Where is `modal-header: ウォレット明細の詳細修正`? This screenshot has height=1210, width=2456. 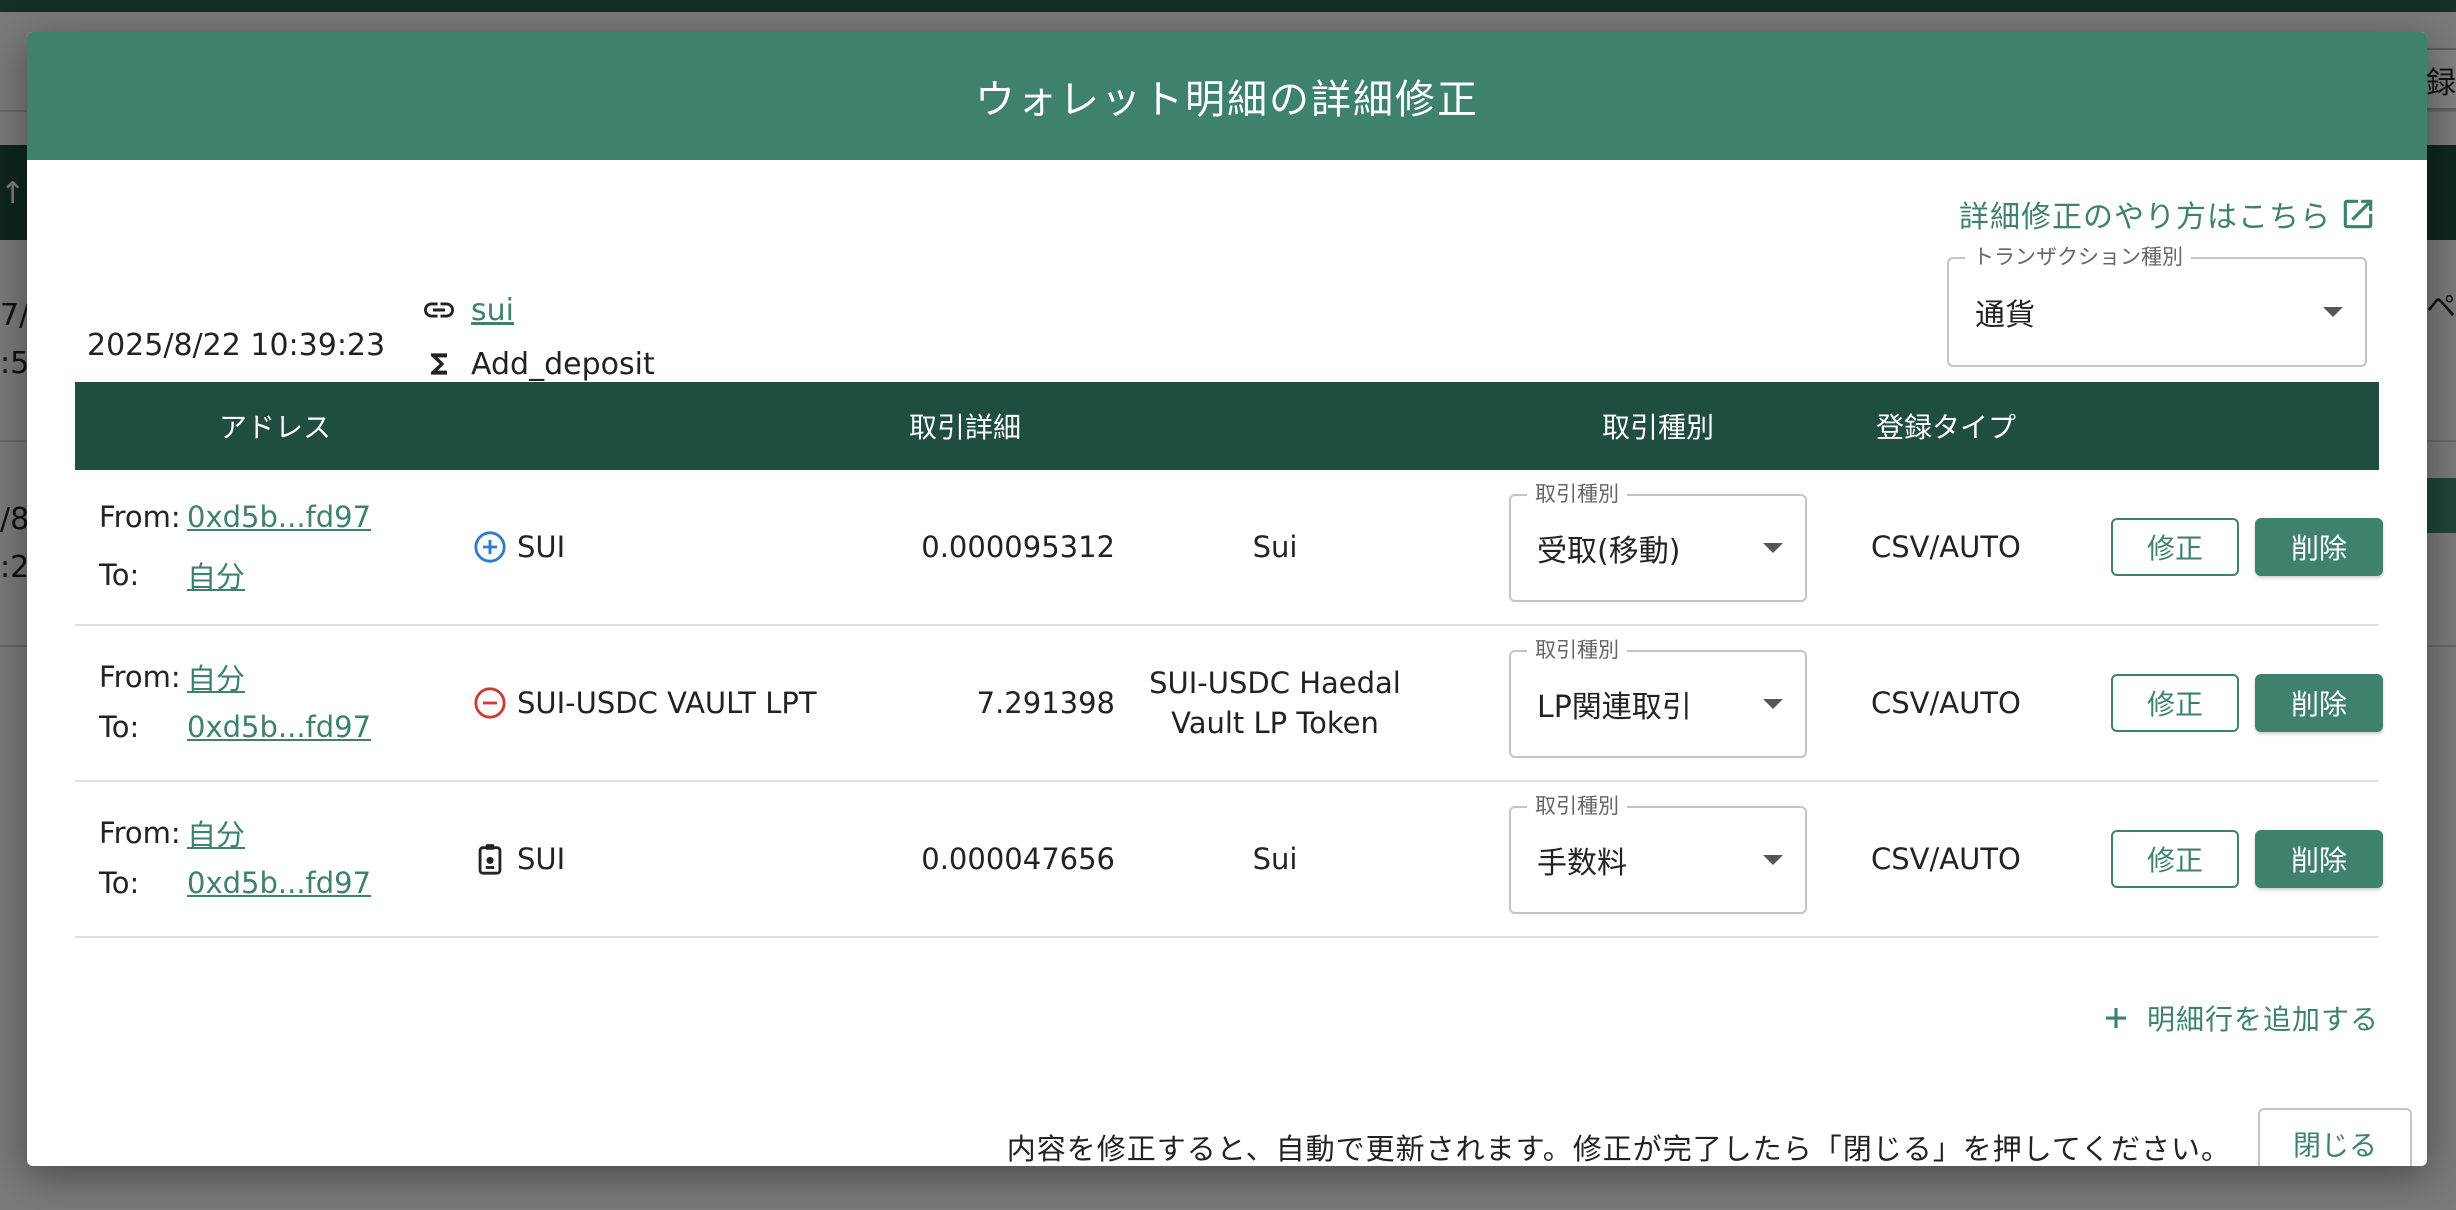
modal-header: ウォレット明細の詳細修正 is located at coordinates (1227, 96).